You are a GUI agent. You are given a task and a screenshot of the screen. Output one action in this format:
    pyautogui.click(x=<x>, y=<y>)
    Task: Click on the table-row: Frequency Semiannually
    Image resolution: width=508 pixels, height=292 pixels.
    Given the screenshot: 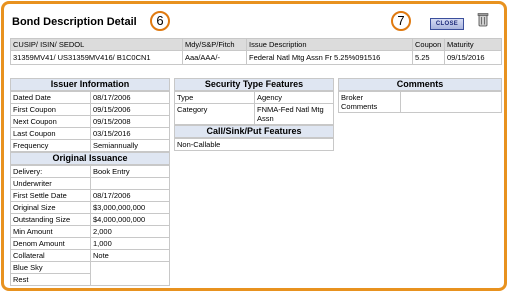 What is the action you would take?
    pyautogui.click(x=90, y=145)
    